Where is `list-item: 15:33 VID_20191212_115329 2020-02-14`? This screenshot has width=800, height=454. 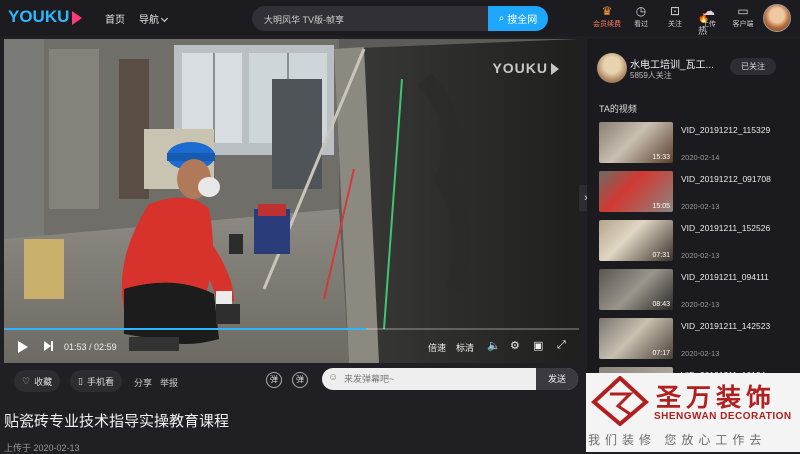
list-item: 15:33 VID_20191212_115329 2020-02-14 is located at coordinates (699, 144).